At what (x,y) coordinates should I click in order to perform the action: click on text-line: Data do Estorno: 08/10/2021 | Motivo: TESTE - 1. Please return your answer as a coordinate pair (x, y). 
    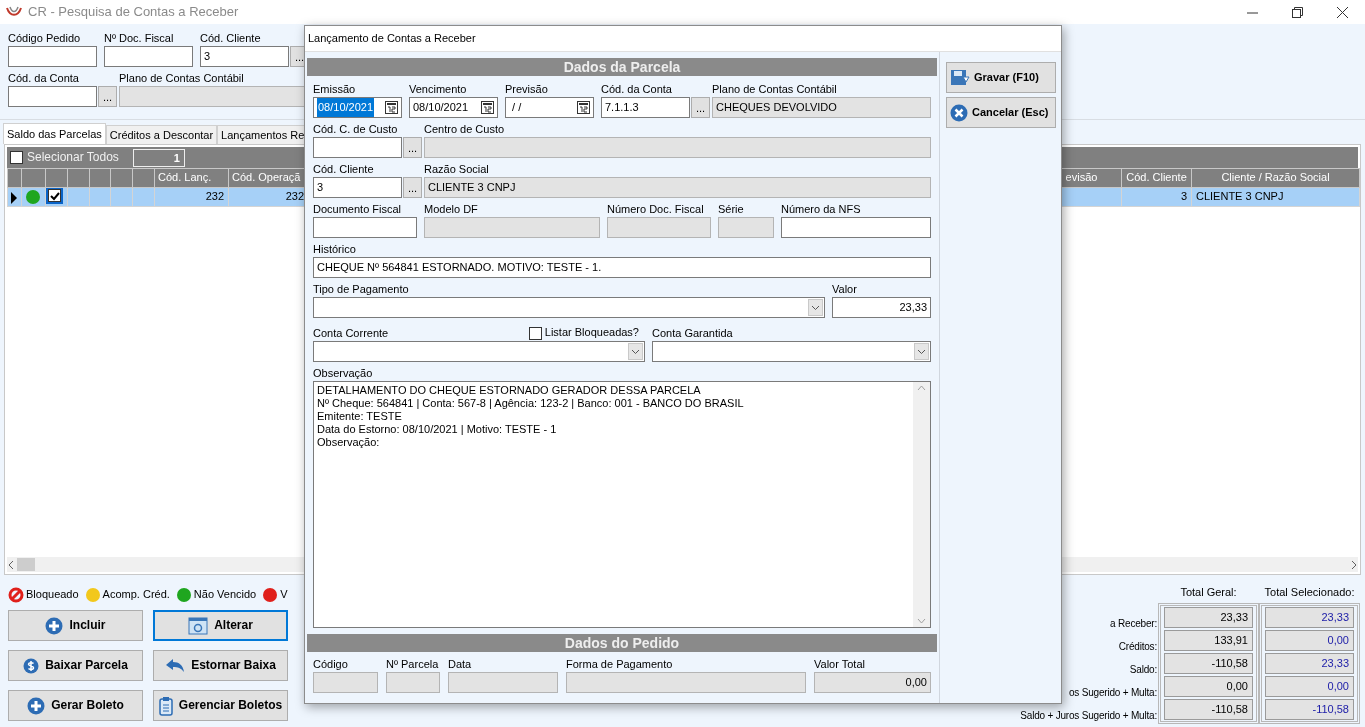
    Looking at the image, I should click on (437, 429).